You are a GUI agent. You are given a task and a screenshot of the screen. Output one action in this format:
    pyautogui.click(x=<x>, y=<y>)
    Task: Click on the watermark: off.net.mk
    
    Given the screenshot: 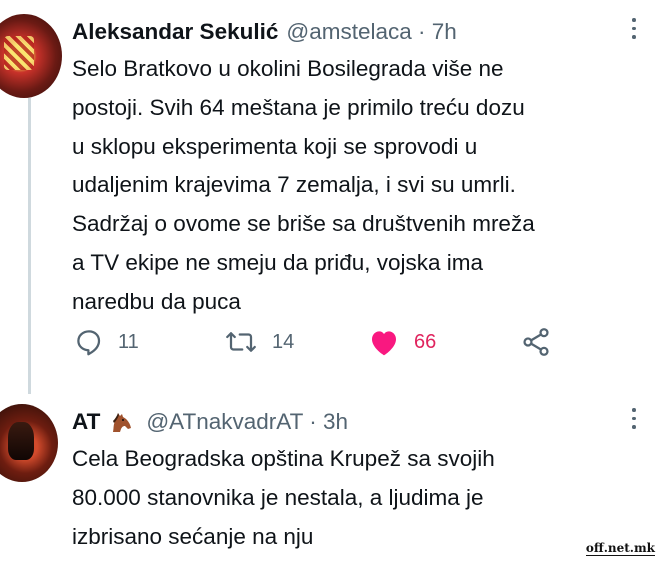 What is the action you would take?
    pyautogui.click(x=620, y=548)
    